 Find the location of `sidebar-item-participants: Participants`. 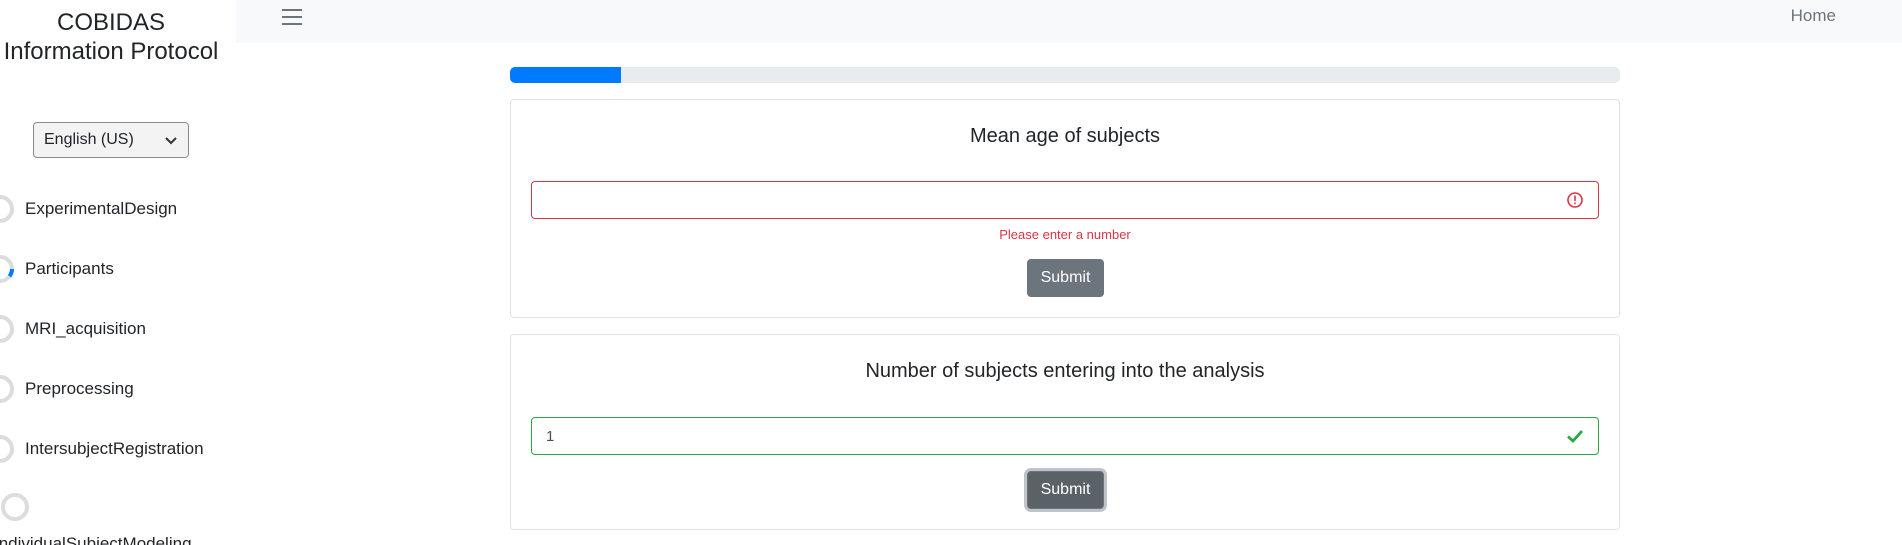

sidebar-item-participants: Participants is located at coordinates (57, 269).